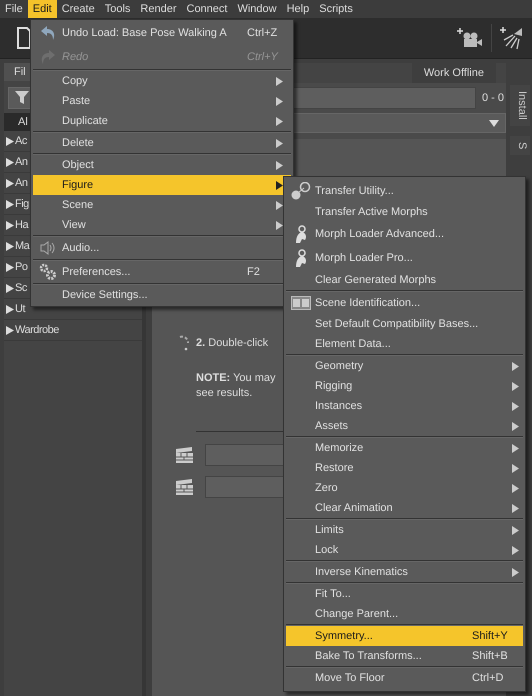  Describe the element at coordinates (162, 143) in the screenshot. I see `menu-item: Delete` at that location.